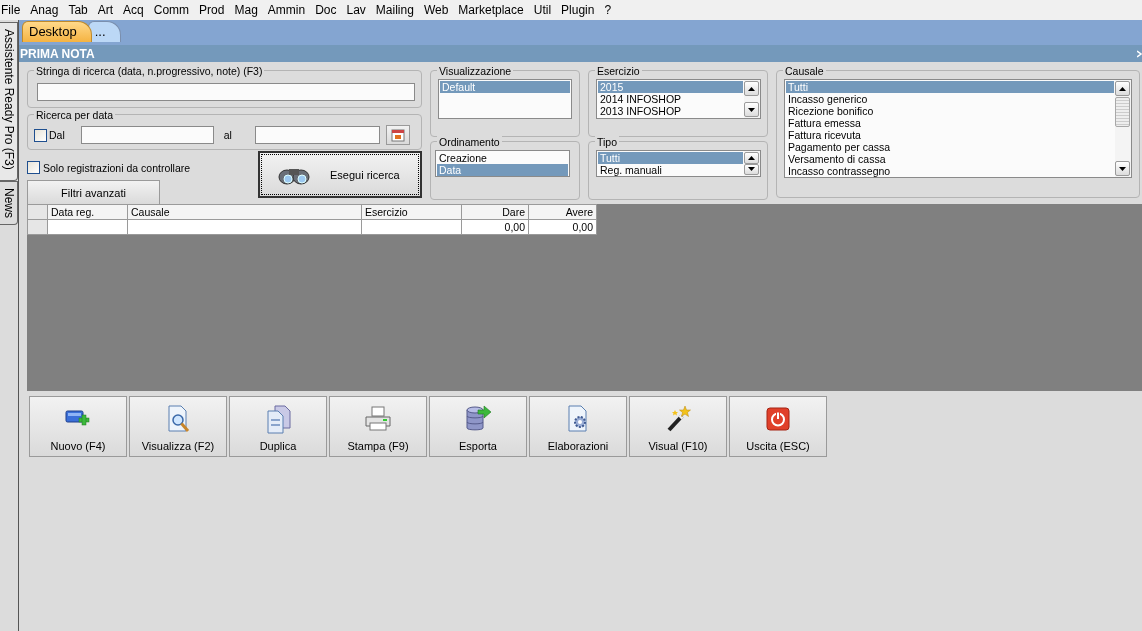 This screenshot has height=631, width=1142. Describe the element at coordinates (670, 170) in the screenshot. I see `list-item: Reg. manuali` at that location.